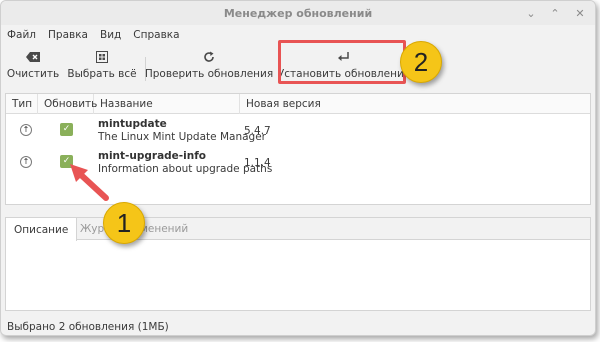  Describe the element at coordinates (124, 223) in the screenshot. I see `step-badge-1: 1` at that location.